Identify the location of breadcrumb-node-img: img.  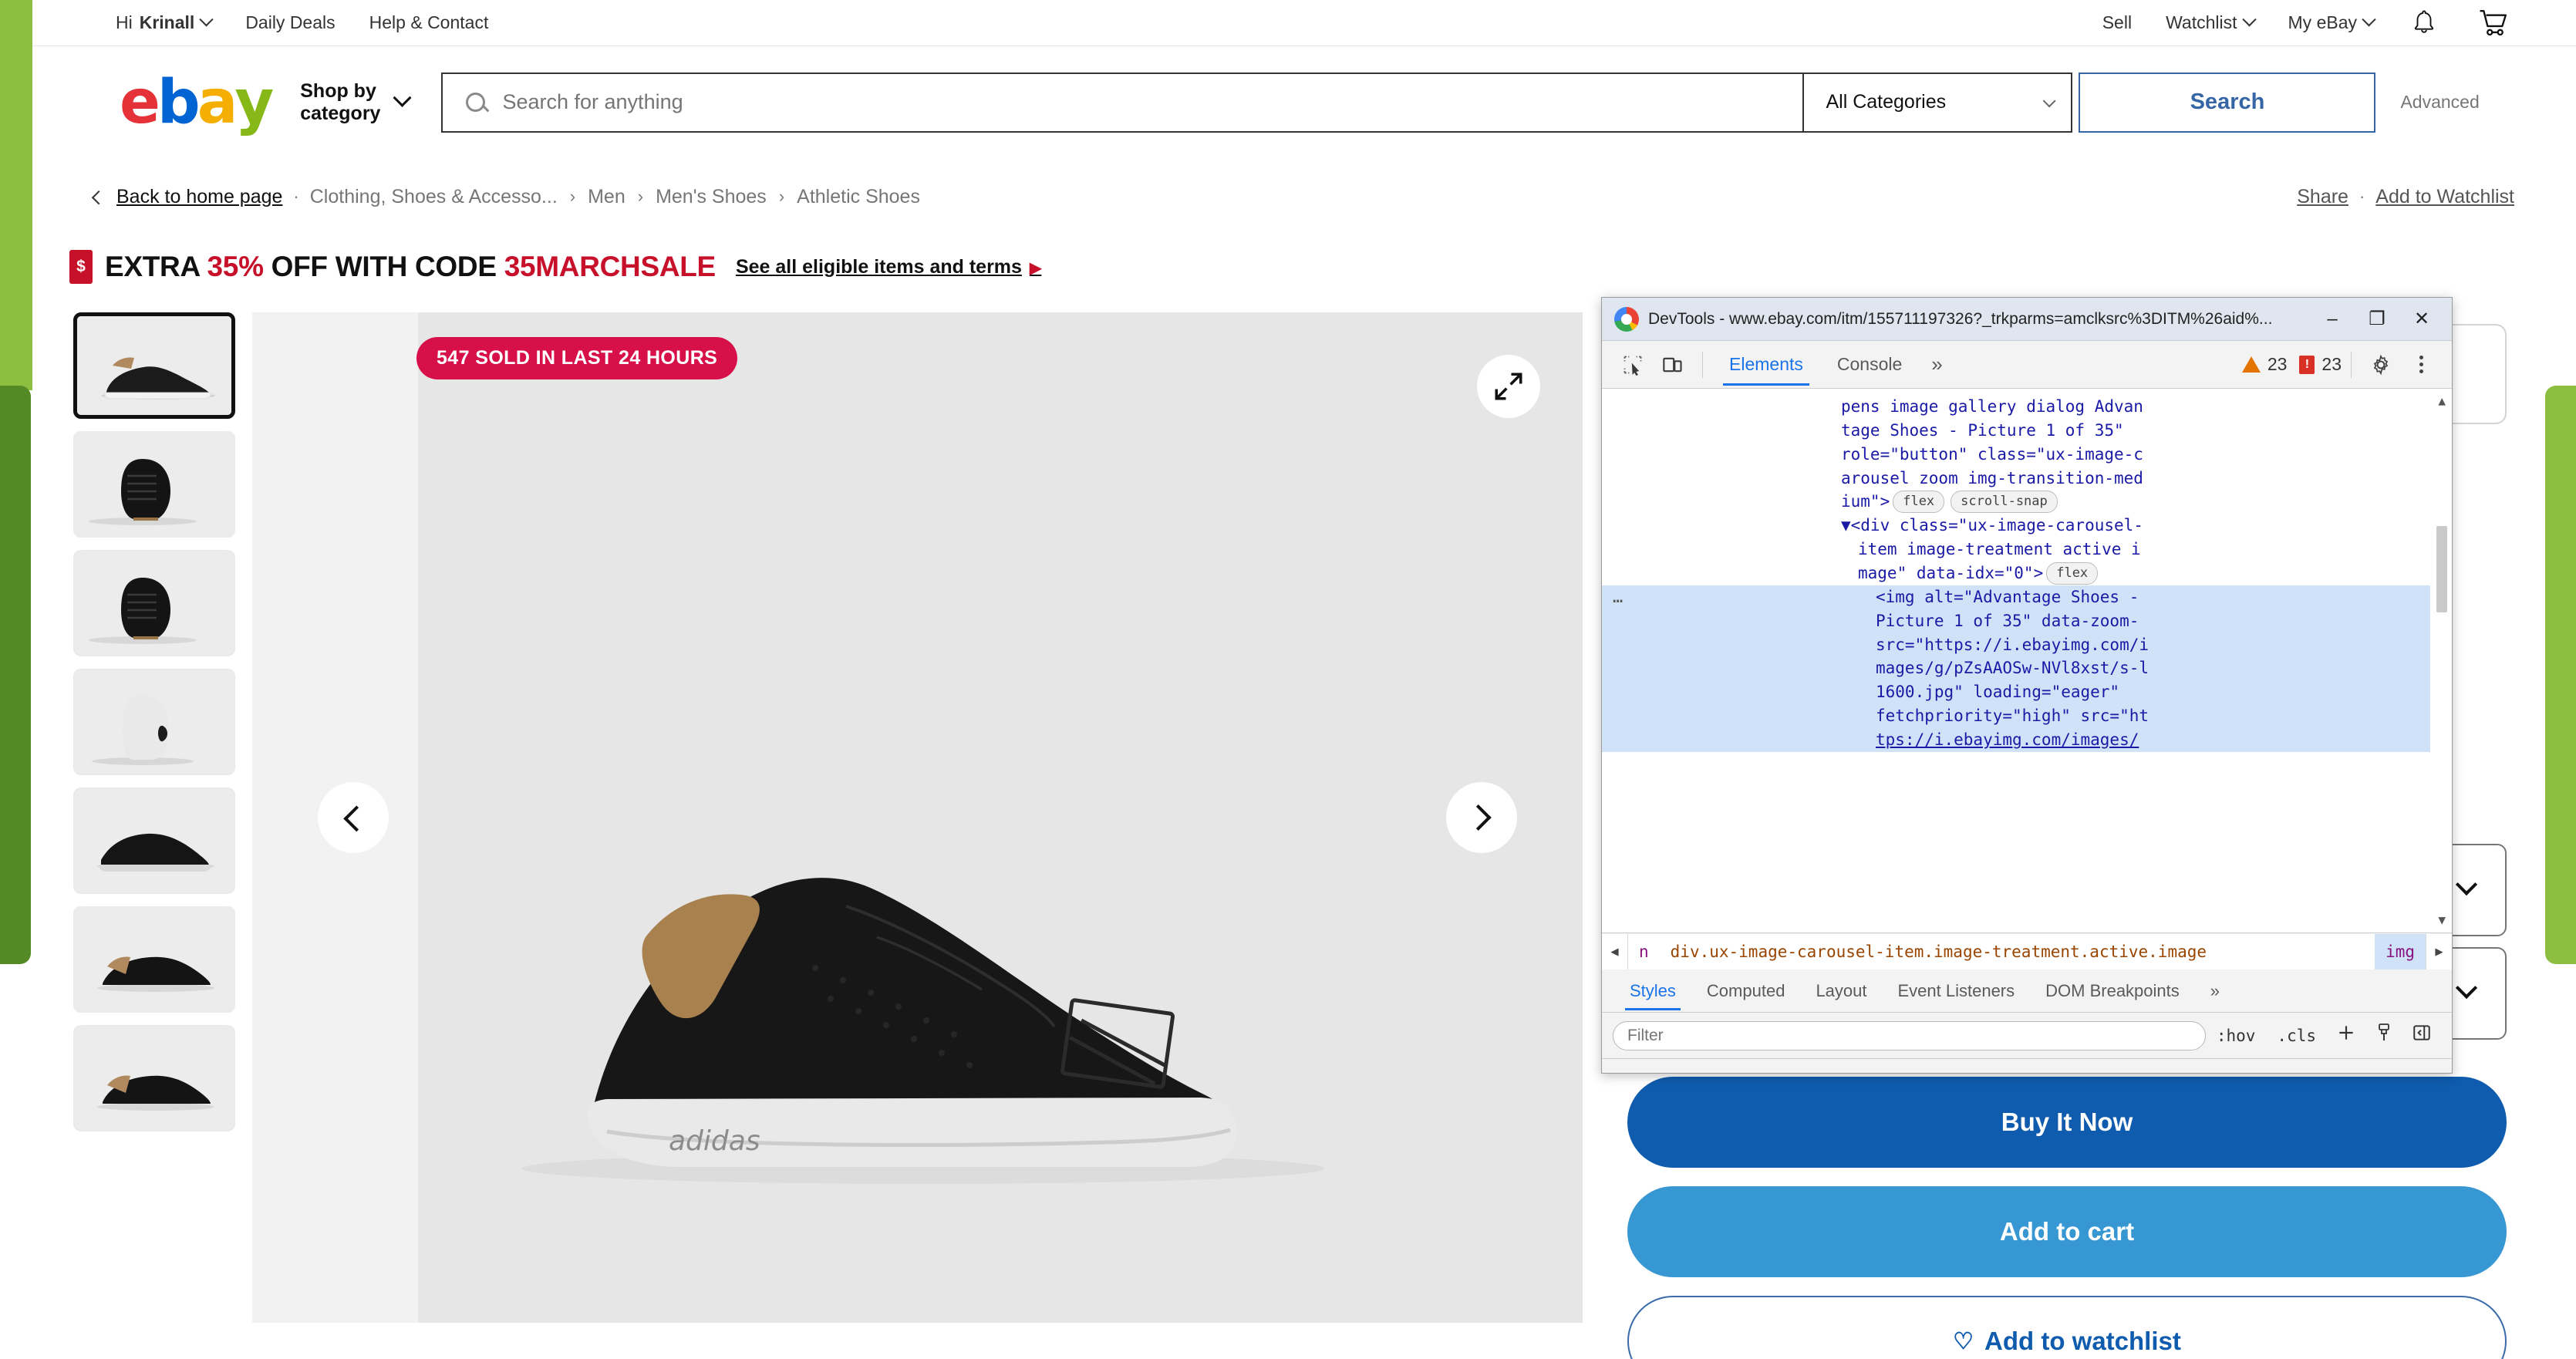
(2400, 951).